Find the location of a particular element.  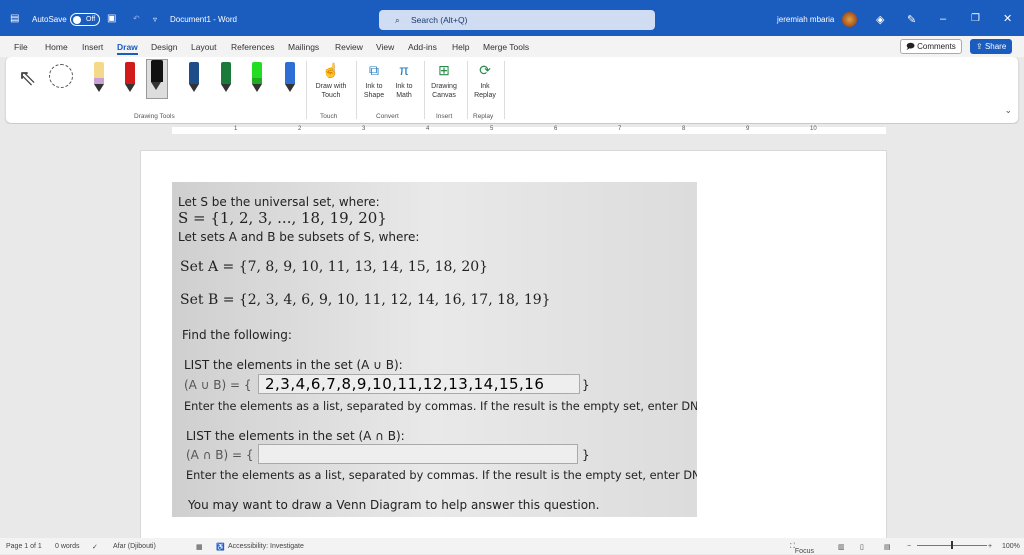

canvas-icon: ⊞ is located at coordinates (444, 70).